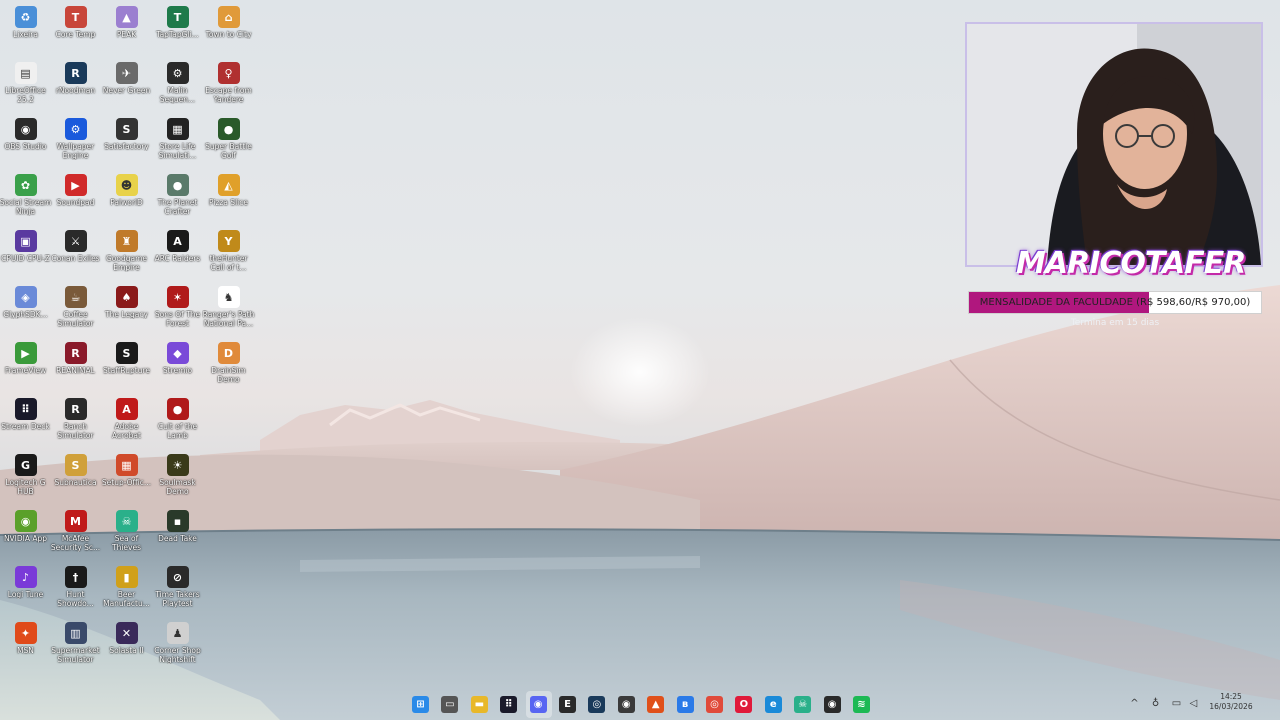 The image size is (1280, 720). Describe the element at coordinates (715, 704) in the screenshot. I see `chrome-icon: ◎` at that location.